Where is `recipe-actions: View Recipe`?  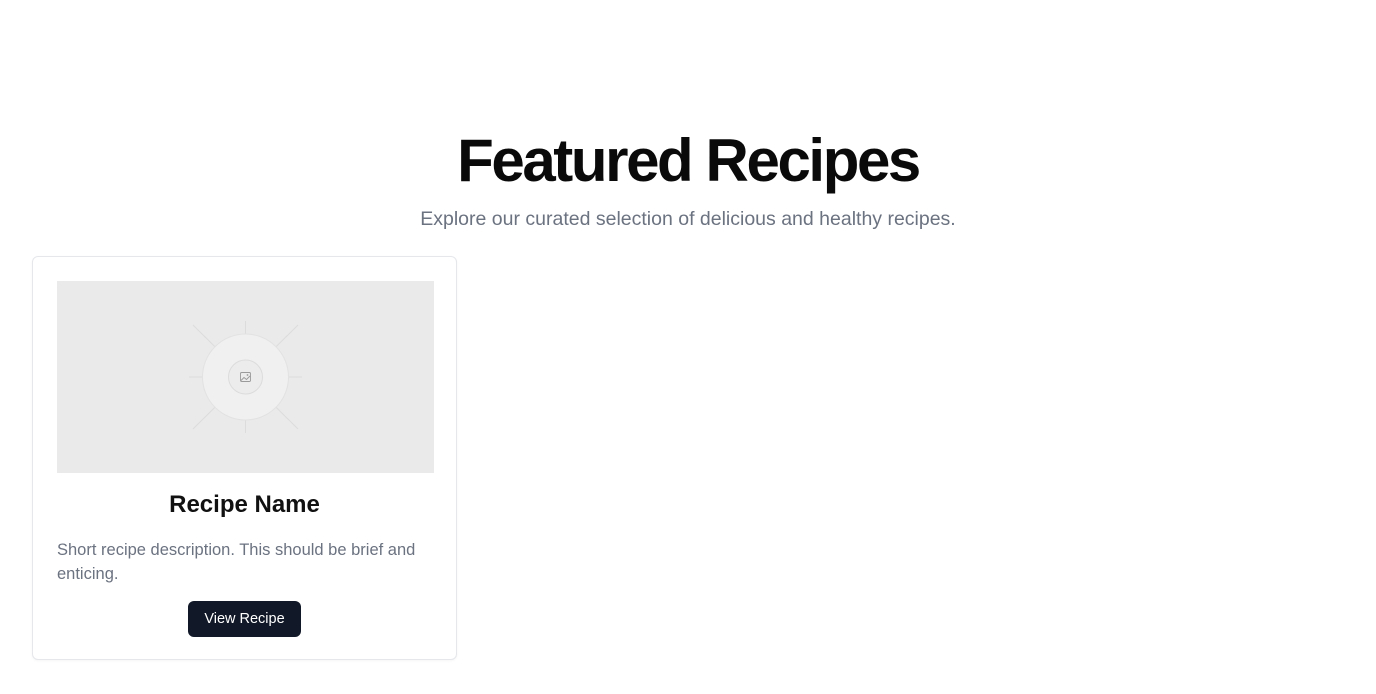 recipe-actions: View Recipe is located at coordinates (244, 619).